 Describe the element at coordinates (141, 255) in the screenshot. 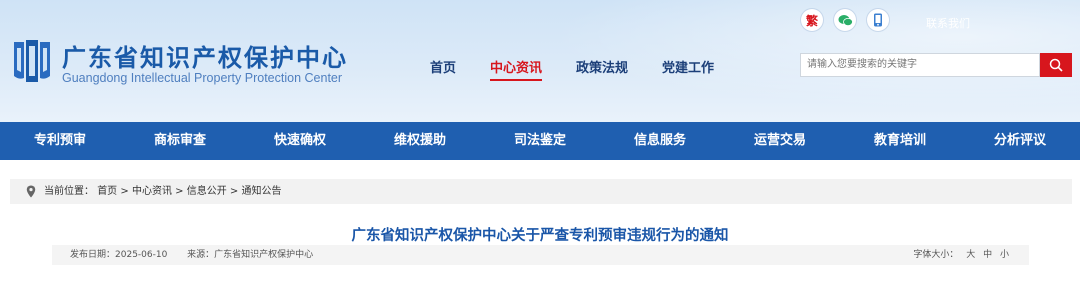

I see `publish-date: 2025-06-10` at that location.